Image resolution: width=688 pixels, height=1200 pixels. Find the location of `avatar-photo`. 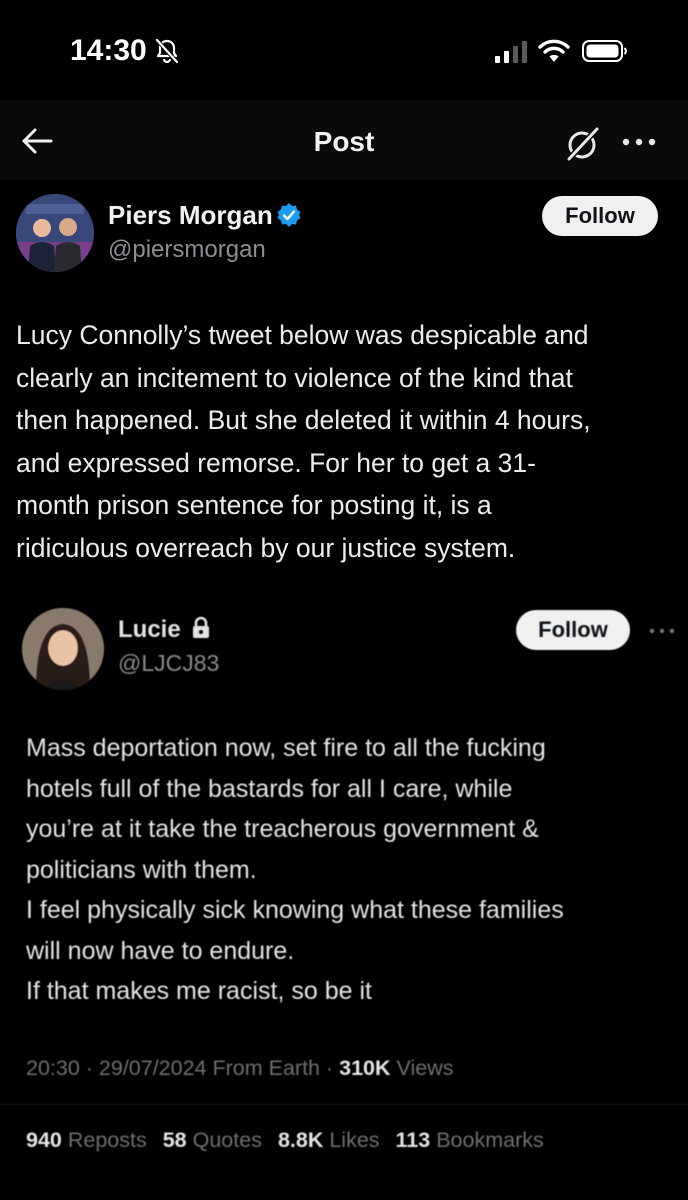

avatar-photo is located at coordinates (55, 233).